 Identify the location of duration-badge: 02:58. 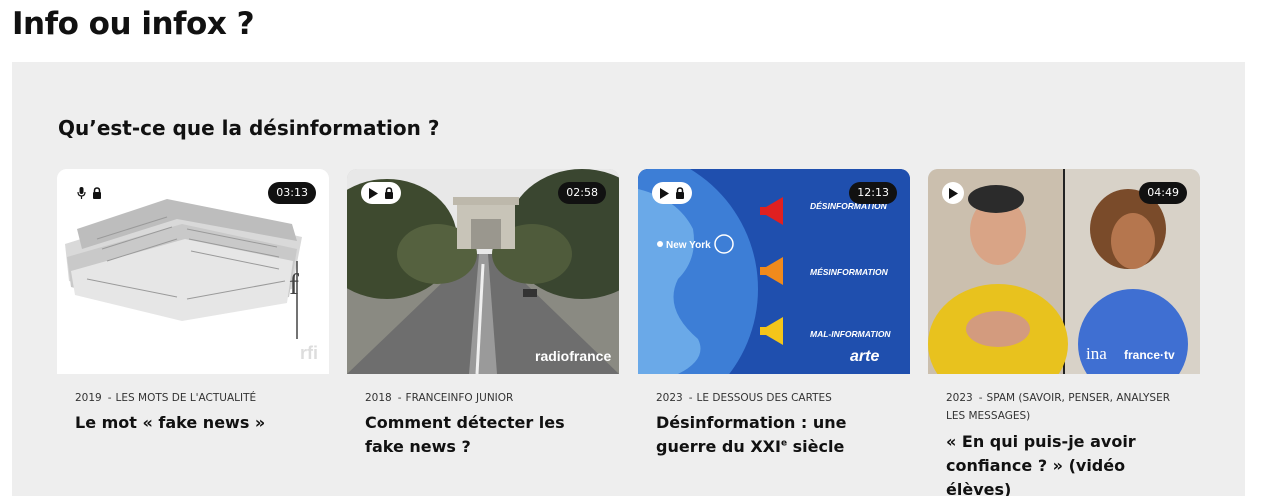
(582, 193).